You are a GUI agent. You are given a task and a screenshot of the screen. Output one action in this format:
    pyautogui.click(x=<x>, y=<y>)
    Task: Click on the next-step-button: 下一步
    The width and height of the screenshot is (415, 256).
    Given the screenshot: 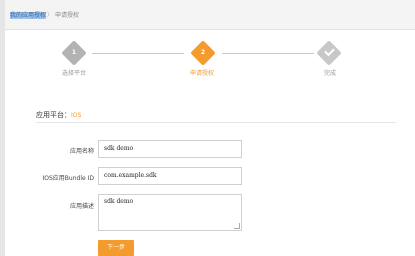 What is the action you would take?
    pyautogui.click(x=116, y=248)
    